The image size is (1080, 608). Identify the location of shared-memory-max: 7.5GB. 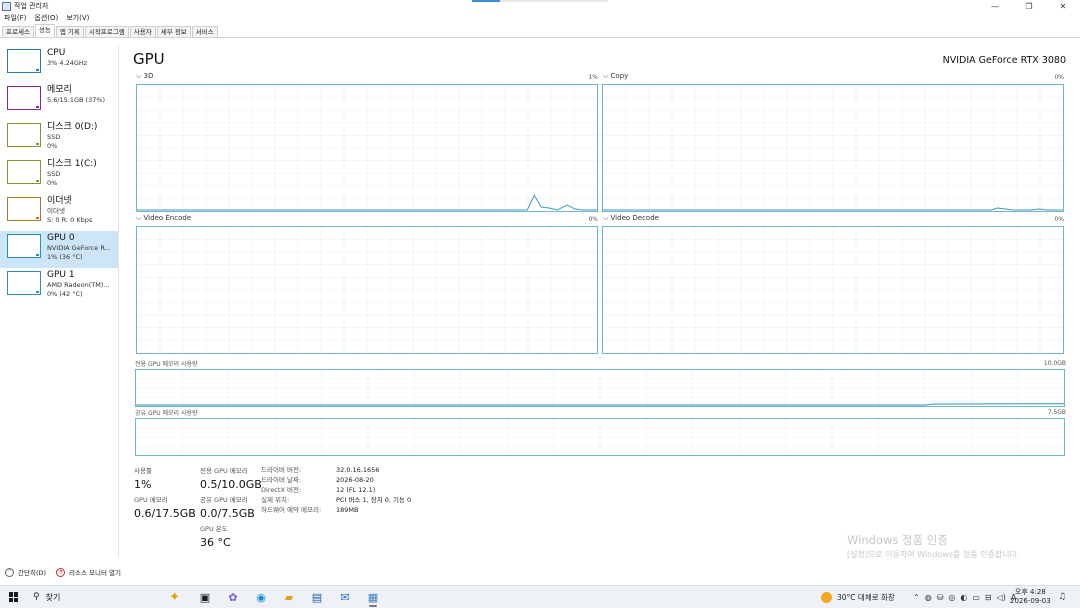
(1056, 412).